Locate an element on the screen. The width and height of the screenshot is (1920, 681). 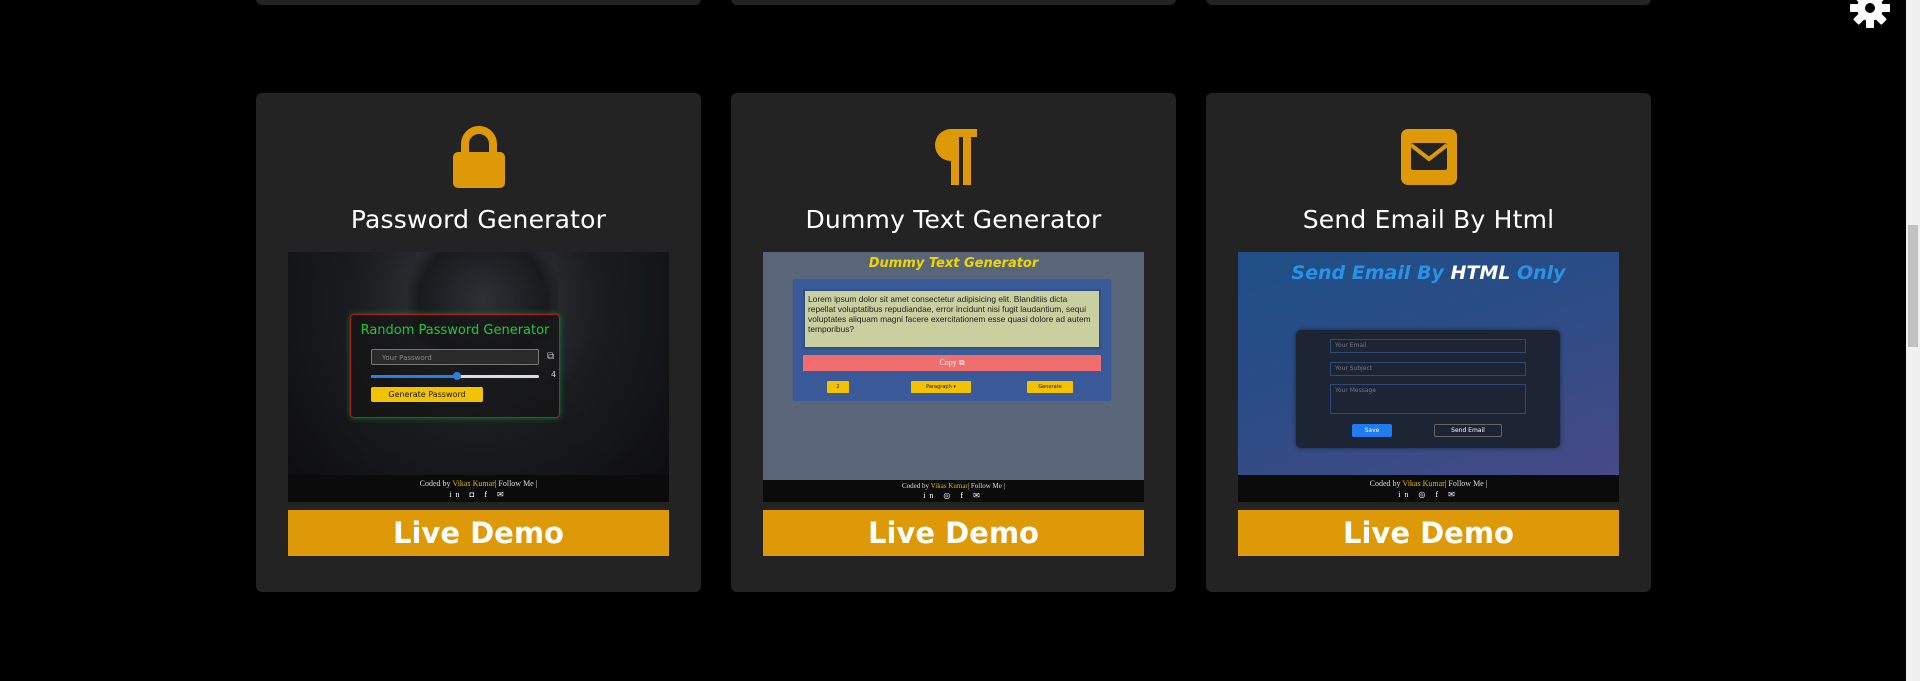
preview-heading: Send Email By HTML Only is located at coordinates (1428, 273).